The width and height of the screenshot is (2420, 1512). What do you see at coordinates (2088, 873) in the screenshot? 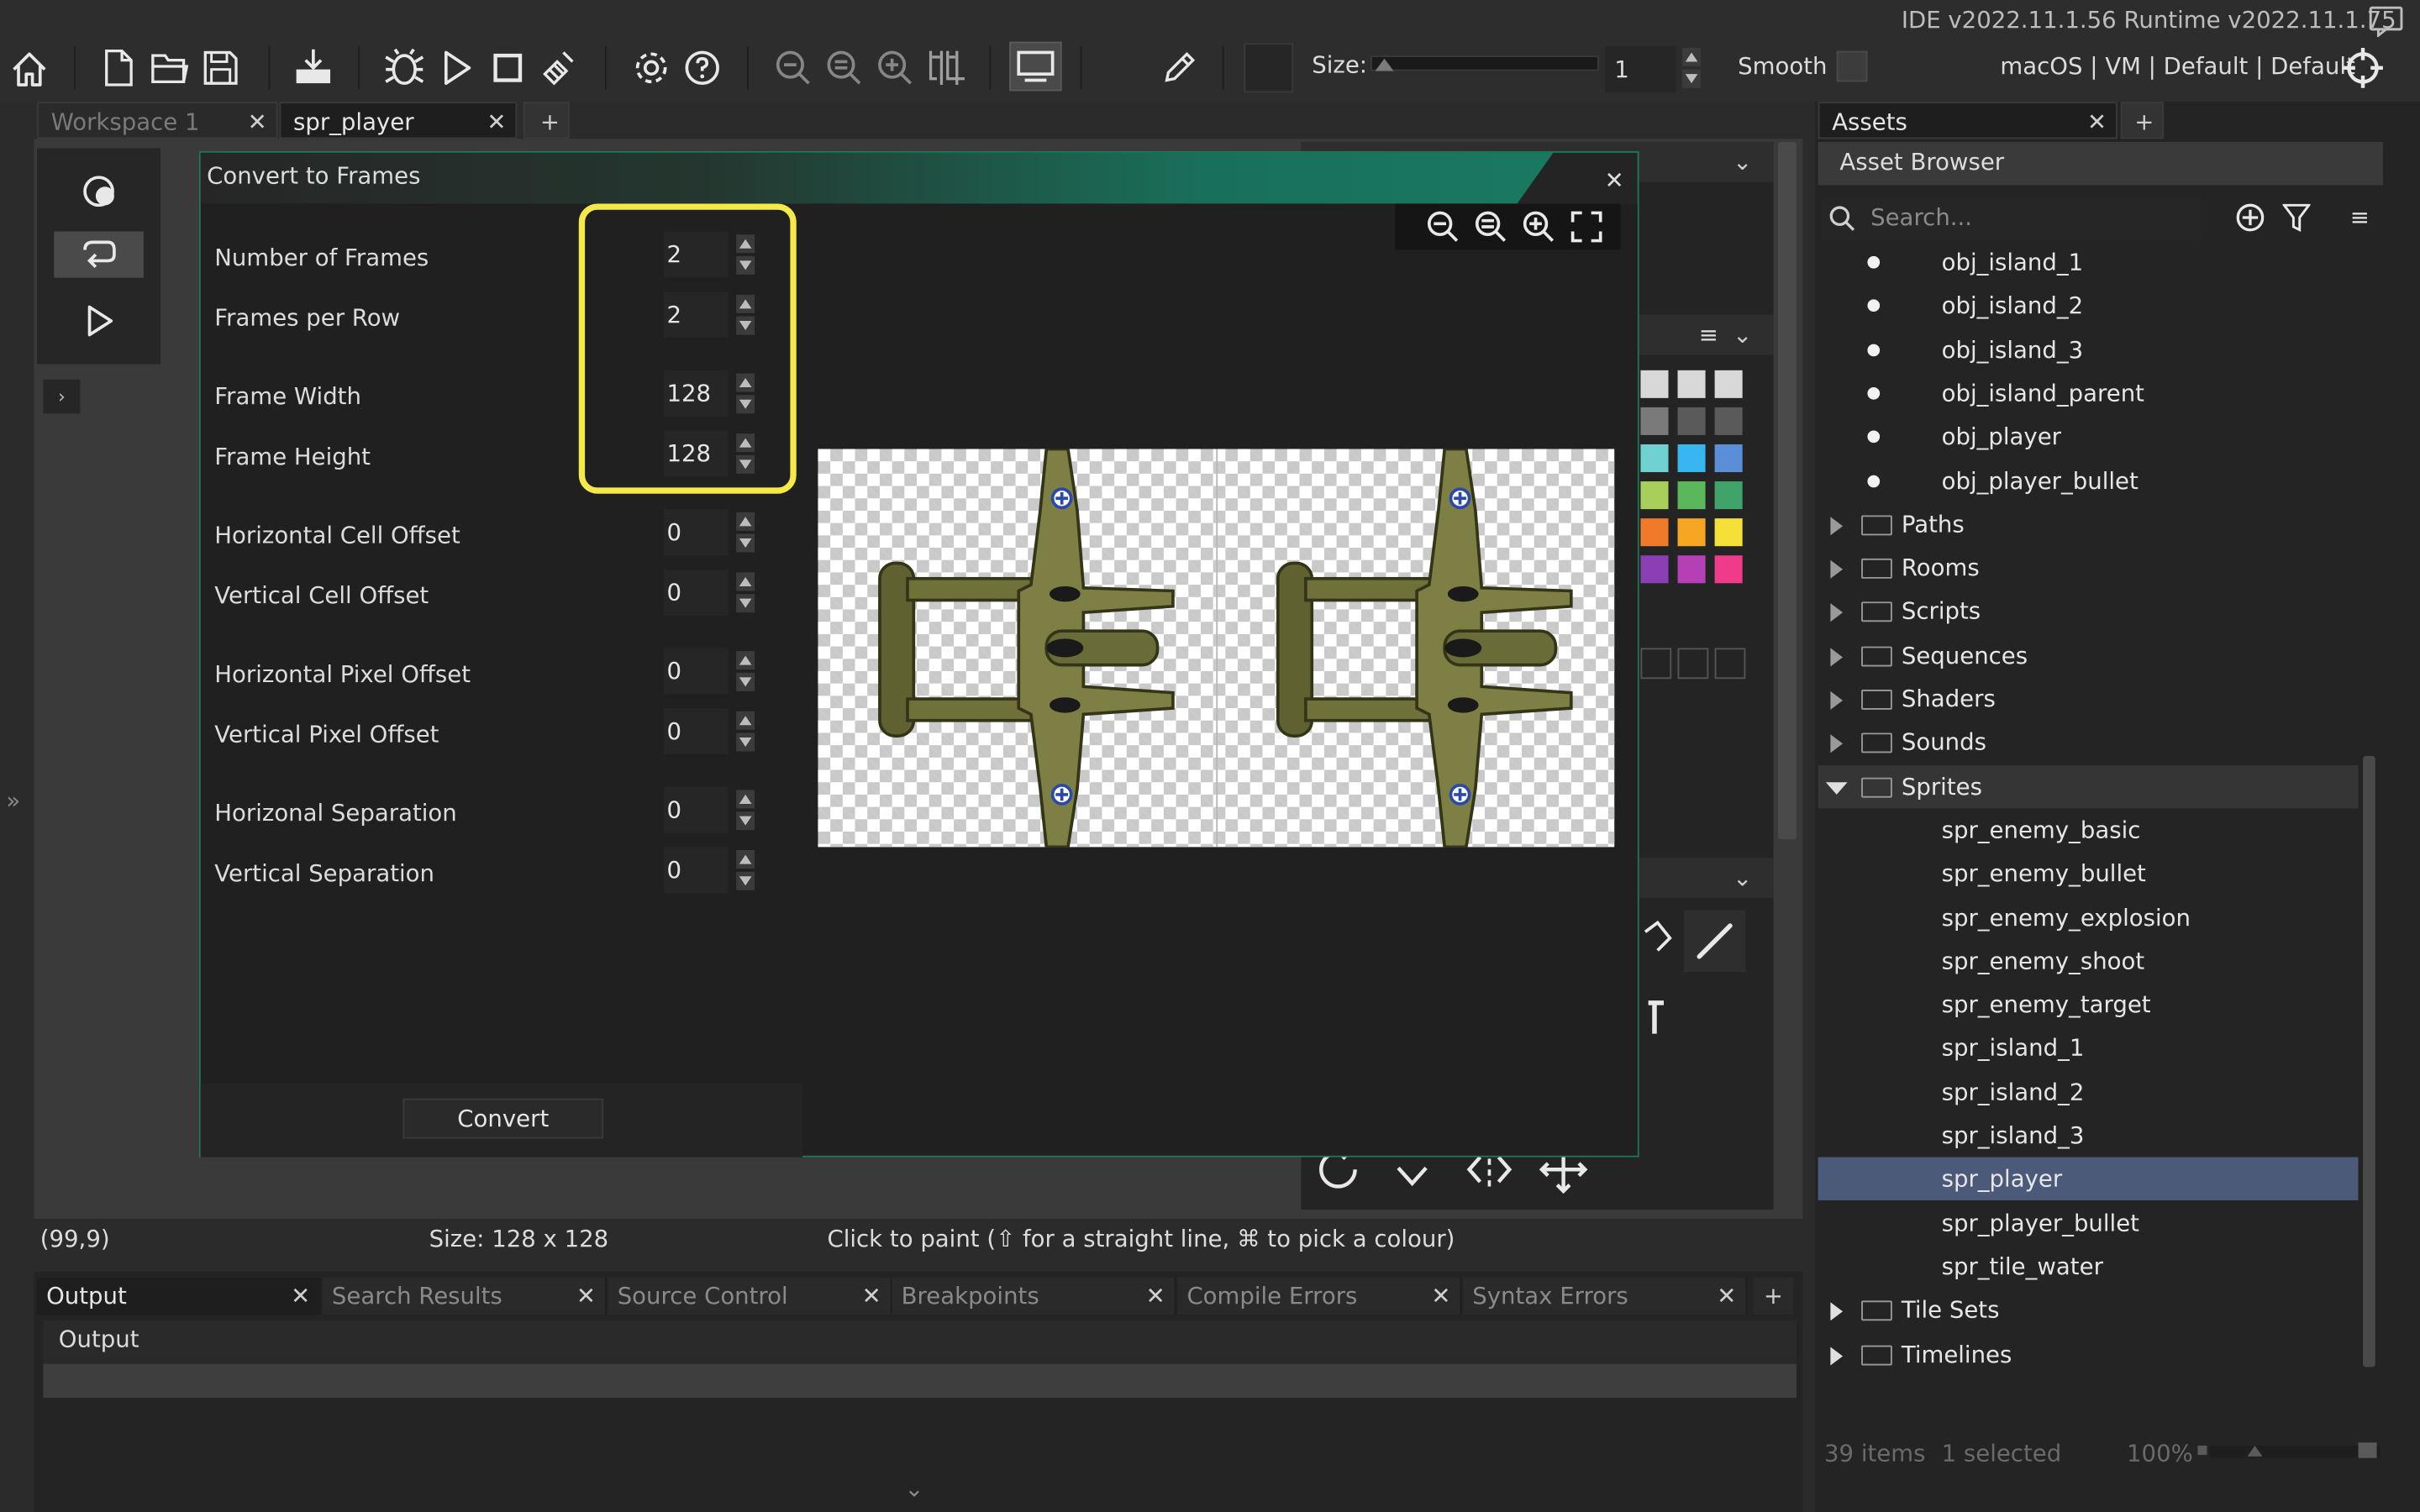
I see `list-item: spr_enemy_bullet` at bounding box center [2088, 873].